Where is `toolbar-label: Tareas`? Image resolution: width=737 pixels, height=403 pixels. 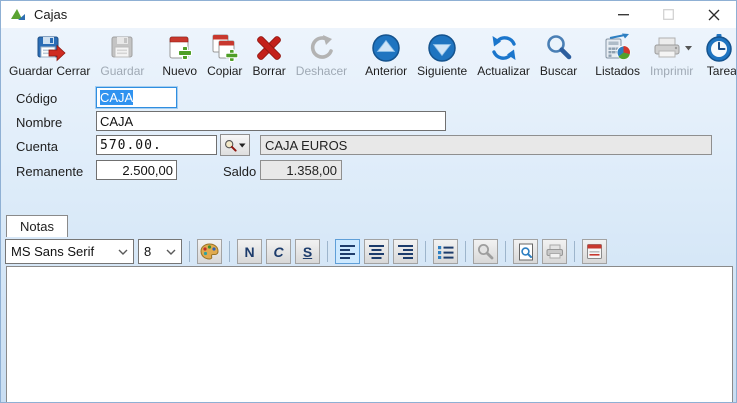 toolbar-label: Tareas is located at coordinates (721, 71).